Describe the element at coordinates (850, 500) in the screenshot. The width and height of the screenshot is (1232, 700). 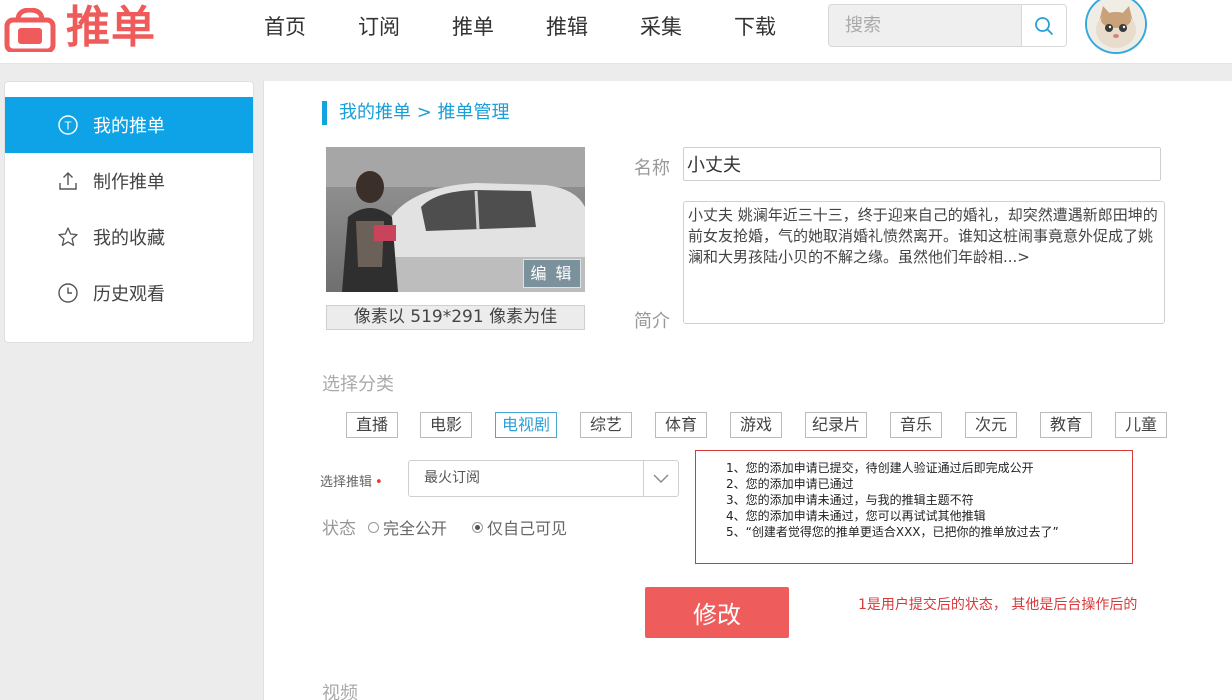
I see `note-line: 3、您的添加申请未通过，与我的推辑主题不符` at that location.